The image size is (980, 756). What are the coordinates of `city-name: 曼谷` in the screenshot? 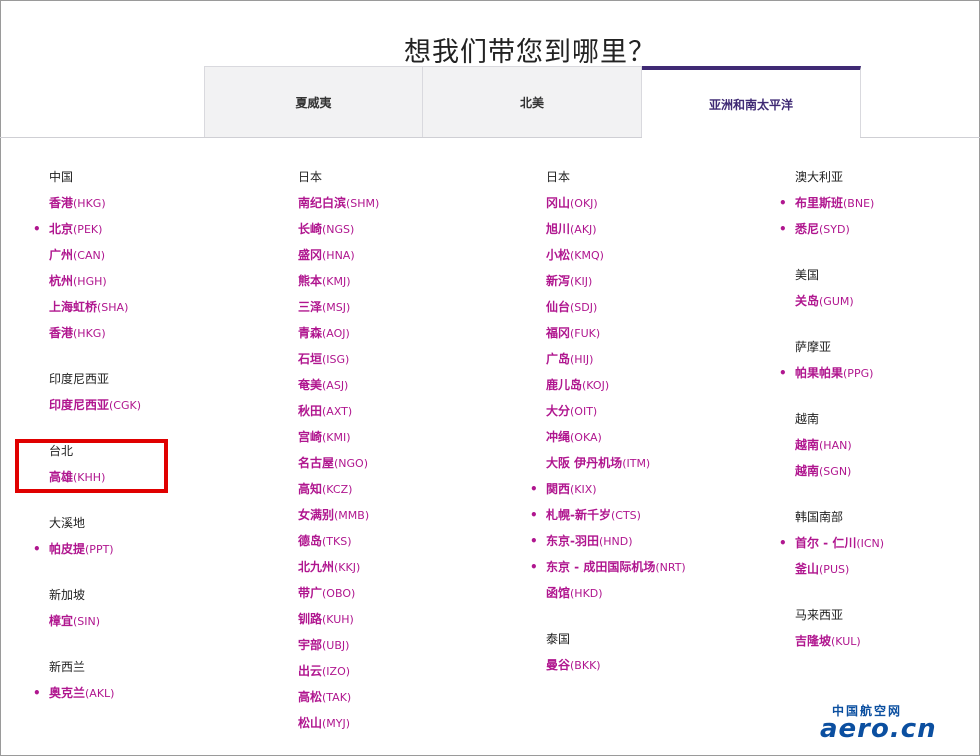 It's located at (558, 665).